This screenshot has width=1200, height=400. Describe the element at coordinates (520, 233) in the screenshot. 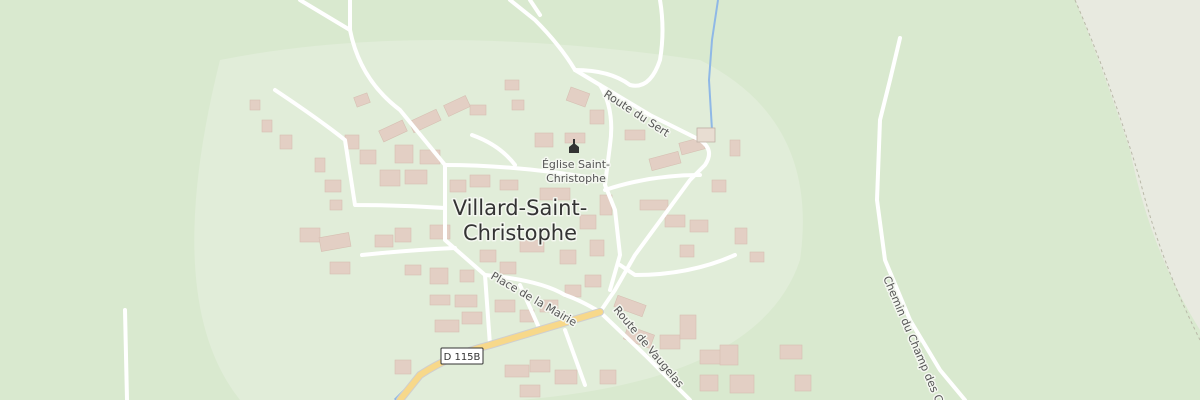

I see `place-label-line2: Christophe` at that location.